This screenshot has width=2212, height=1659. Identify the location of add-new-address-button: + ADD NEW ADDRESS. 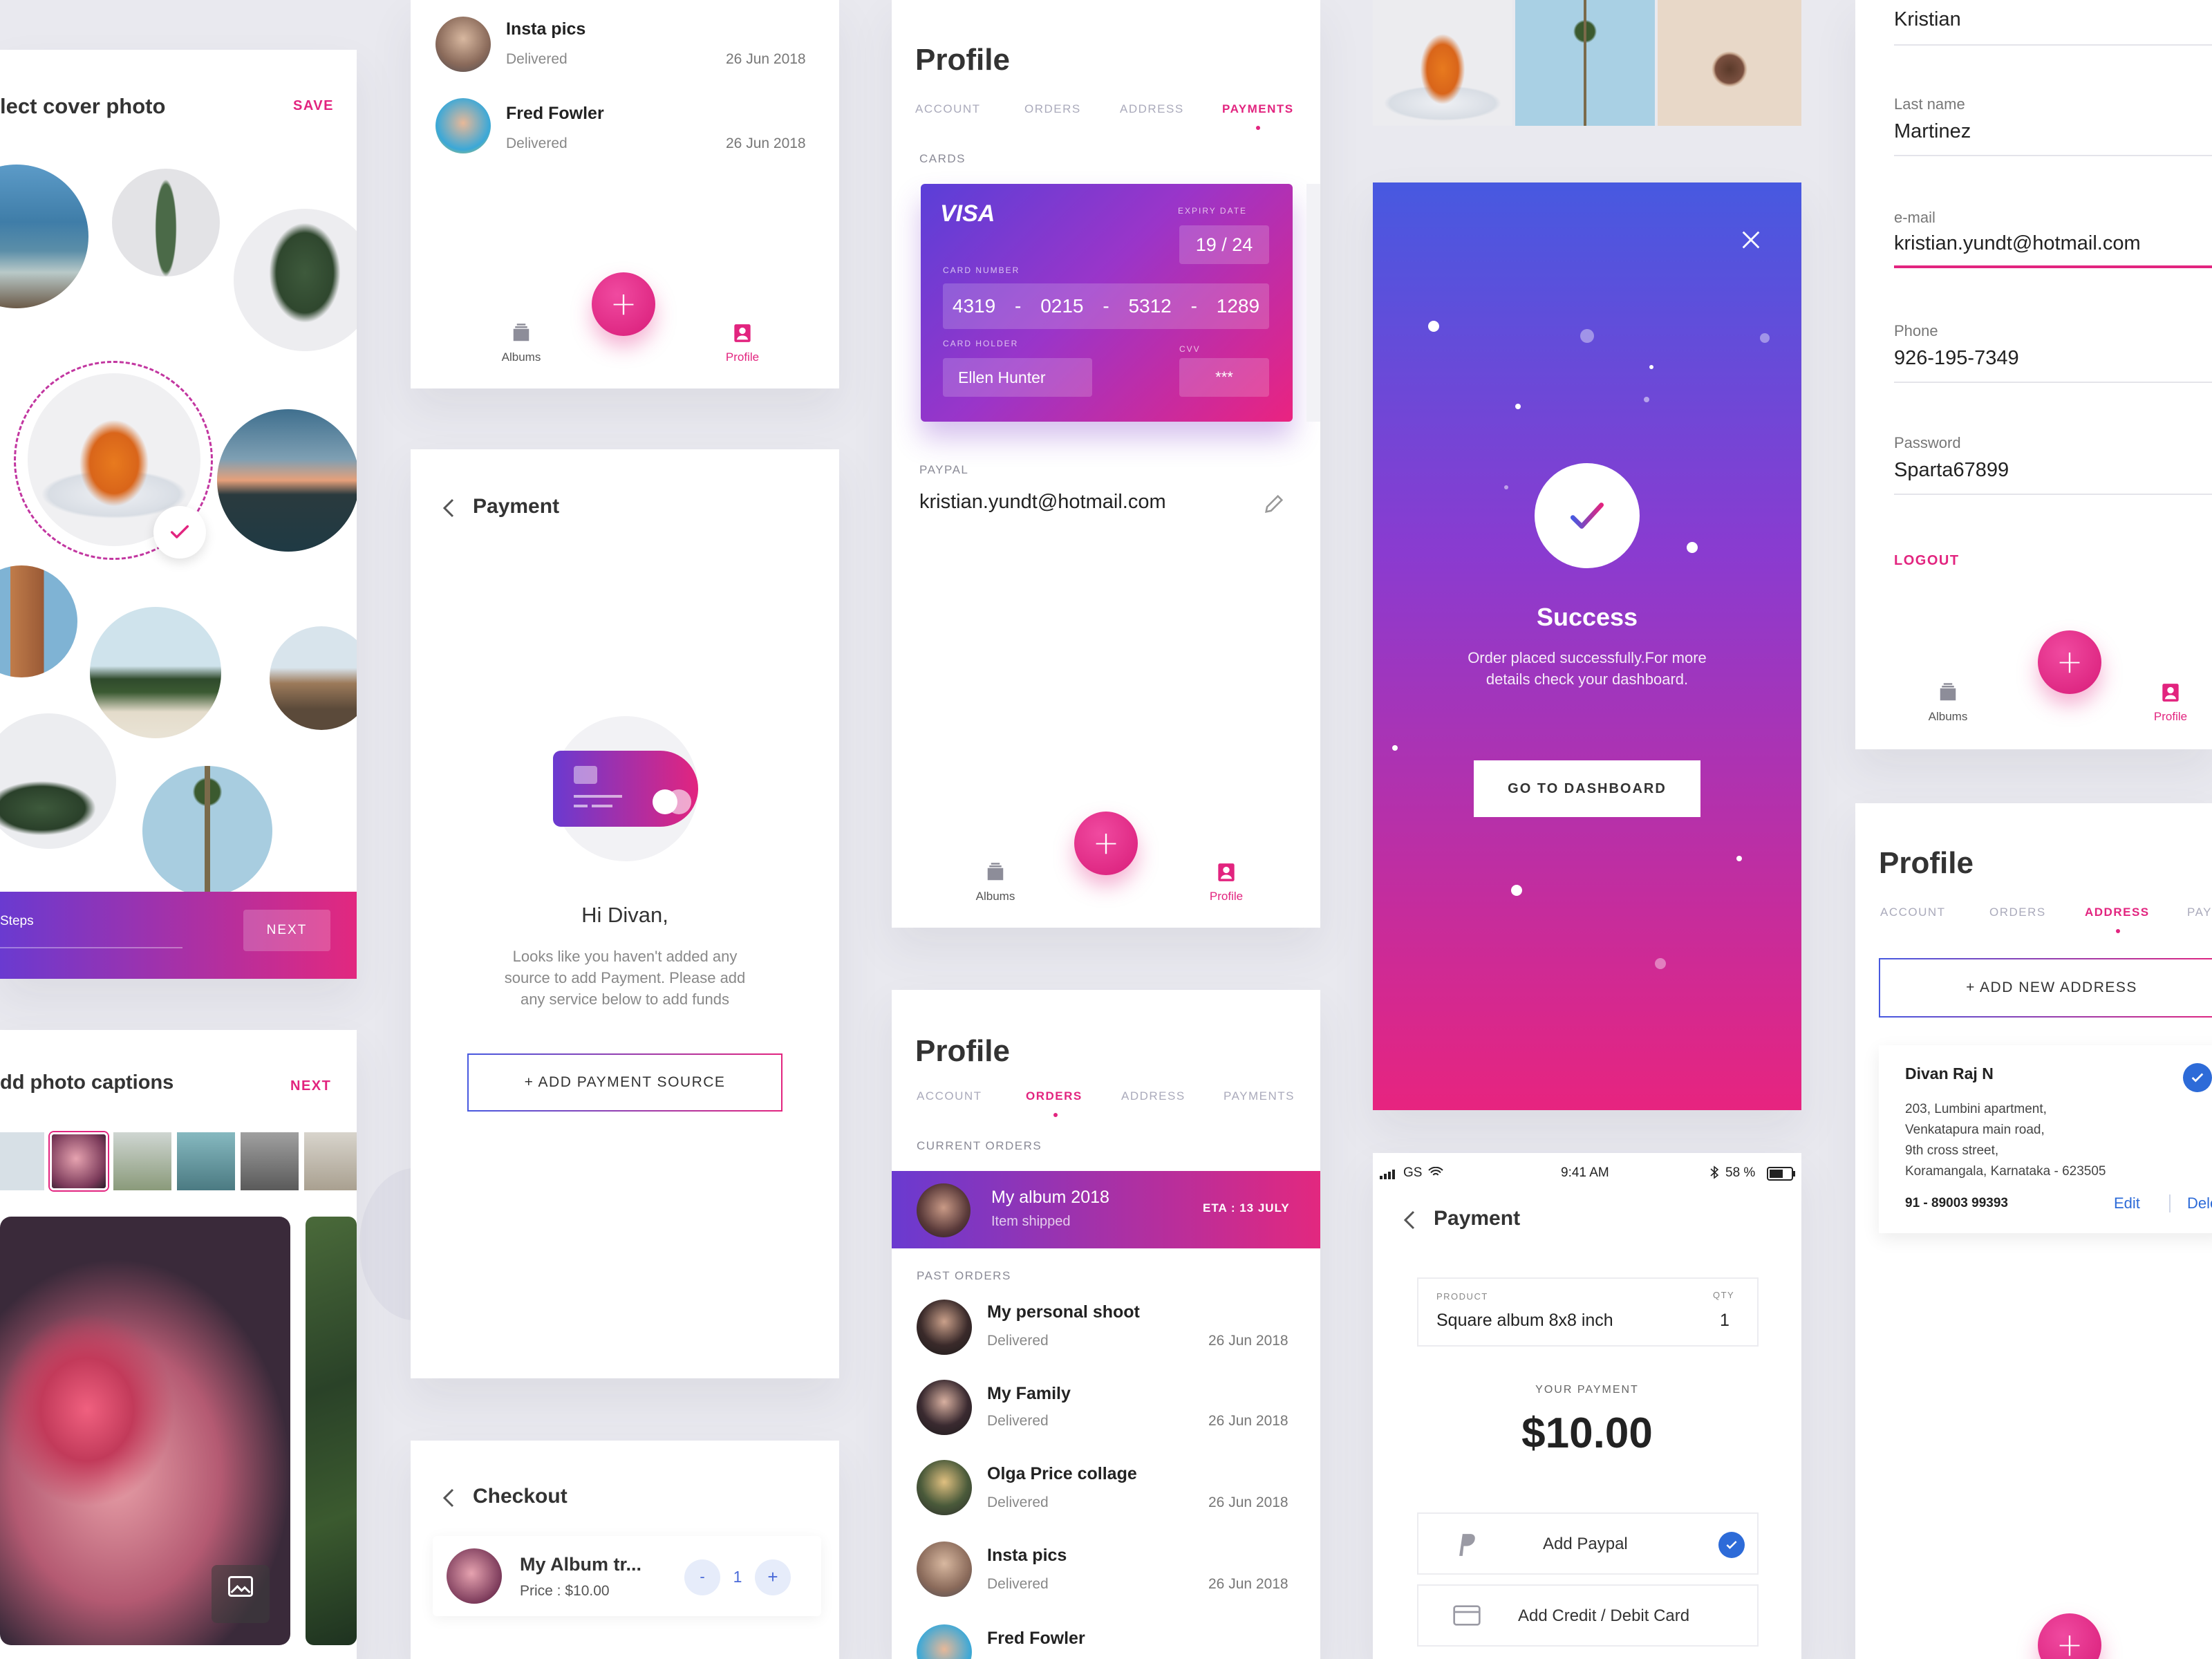
(2046, 988).